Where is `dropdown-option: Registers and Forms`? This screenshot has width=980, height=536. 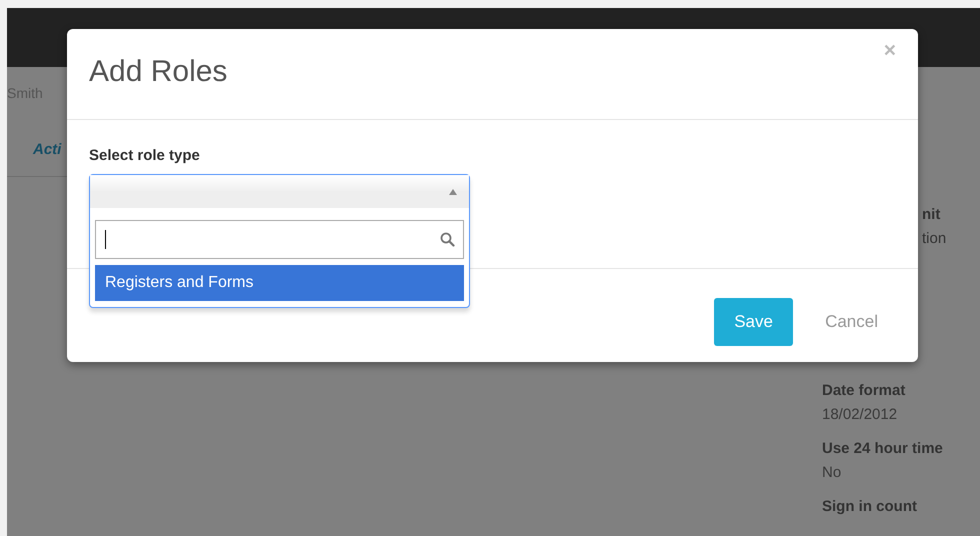 dropdown-option: Registers and Forms is located at coordinates (279, 283).